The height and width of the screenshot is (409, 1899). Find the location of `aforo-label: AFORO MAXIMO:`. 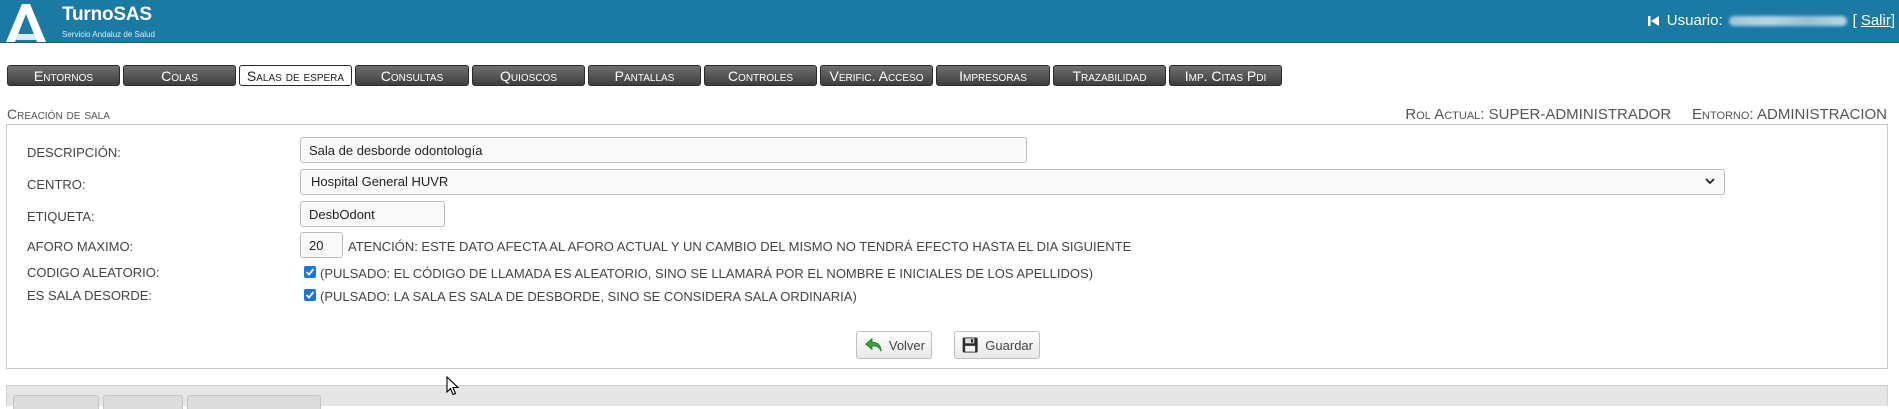

aforo-label: AFORO MAXIMO: is located at coordinates (80, 246).